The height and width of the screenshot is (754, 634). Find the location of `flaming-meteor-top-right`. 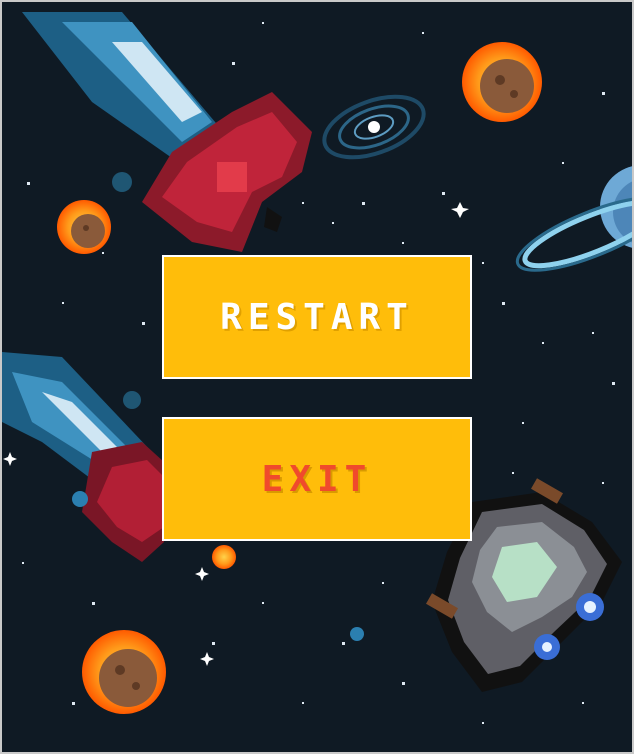

flaming-meteor-top-right is located at coordinates (502, 82).